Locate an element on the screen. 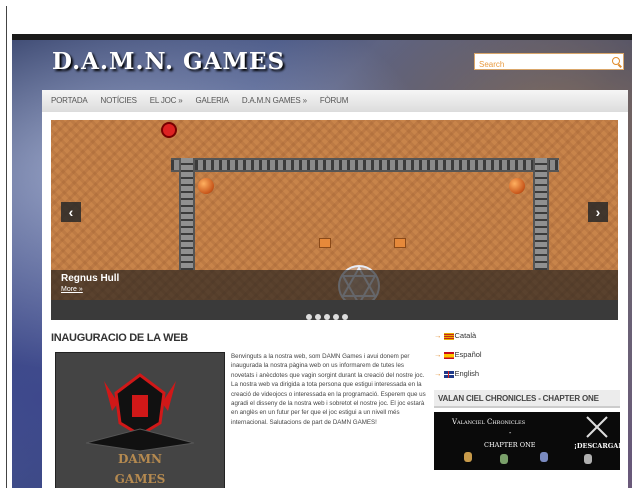 Image resolution: width=635 pixels, height=488 pixels. language-item-espanol: → Español is located at coordinates (458, 354).